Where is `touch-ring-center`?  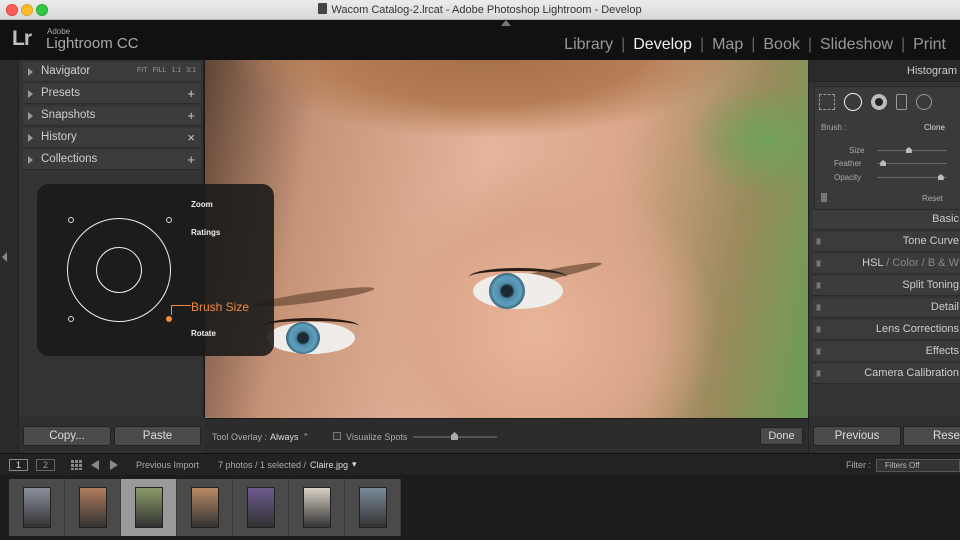
touch-ring-center is located at coordinates (119, 270).